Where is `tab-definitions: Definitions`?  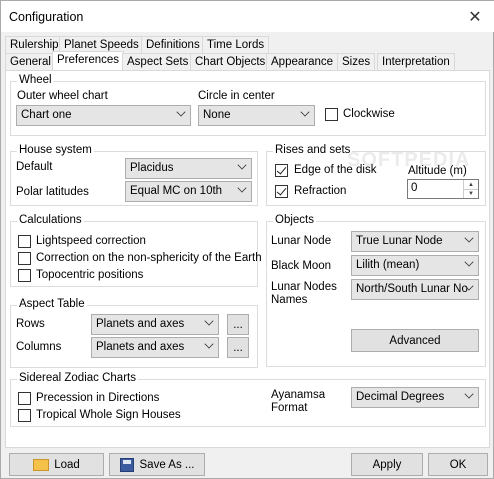
tab-definitions: Definitions is located at coordinates (173, 44).